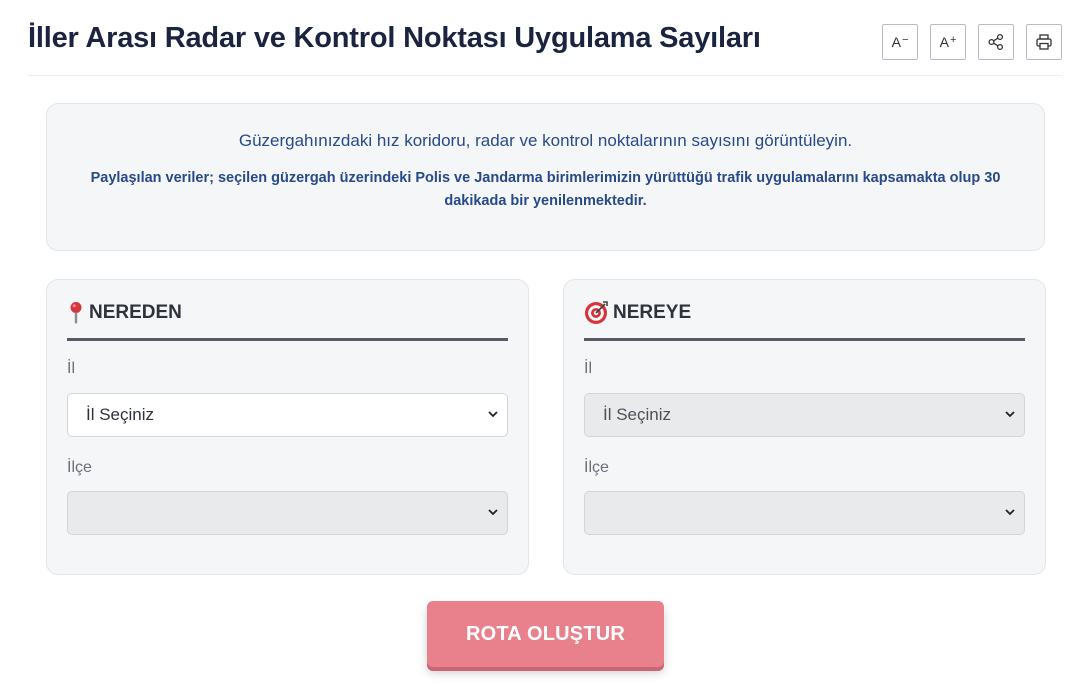 The height and width of the screenshot is (686, 1080). Describe the element at coordinates (71, 368) in the screenshot. I see `from-il-label: İl` at that location.